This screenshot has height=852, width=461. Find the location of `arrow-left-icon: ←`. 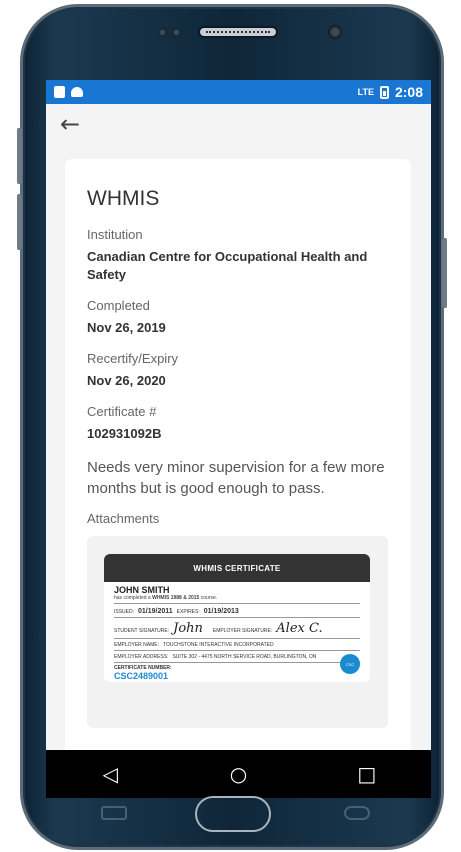

arrow-left-icon: ← is located at coordinates (70, 124).